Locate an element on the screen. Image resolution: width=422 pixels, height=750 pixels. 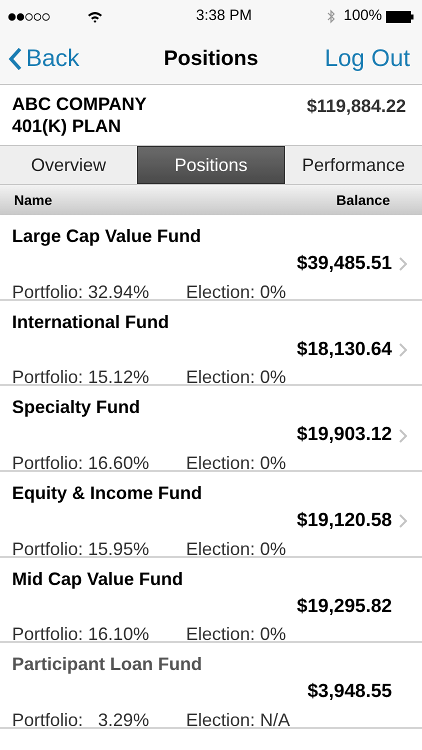
fund-balance: $18,130.64 is located at coordinates (344, 350).